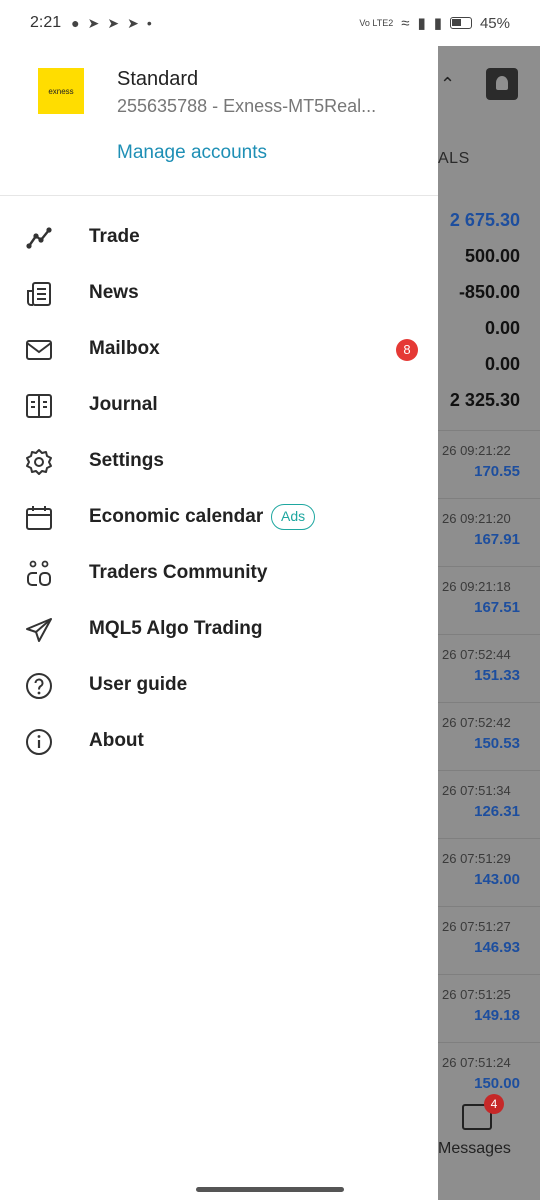  I want to click on menu-label: News, so click(114, 292).